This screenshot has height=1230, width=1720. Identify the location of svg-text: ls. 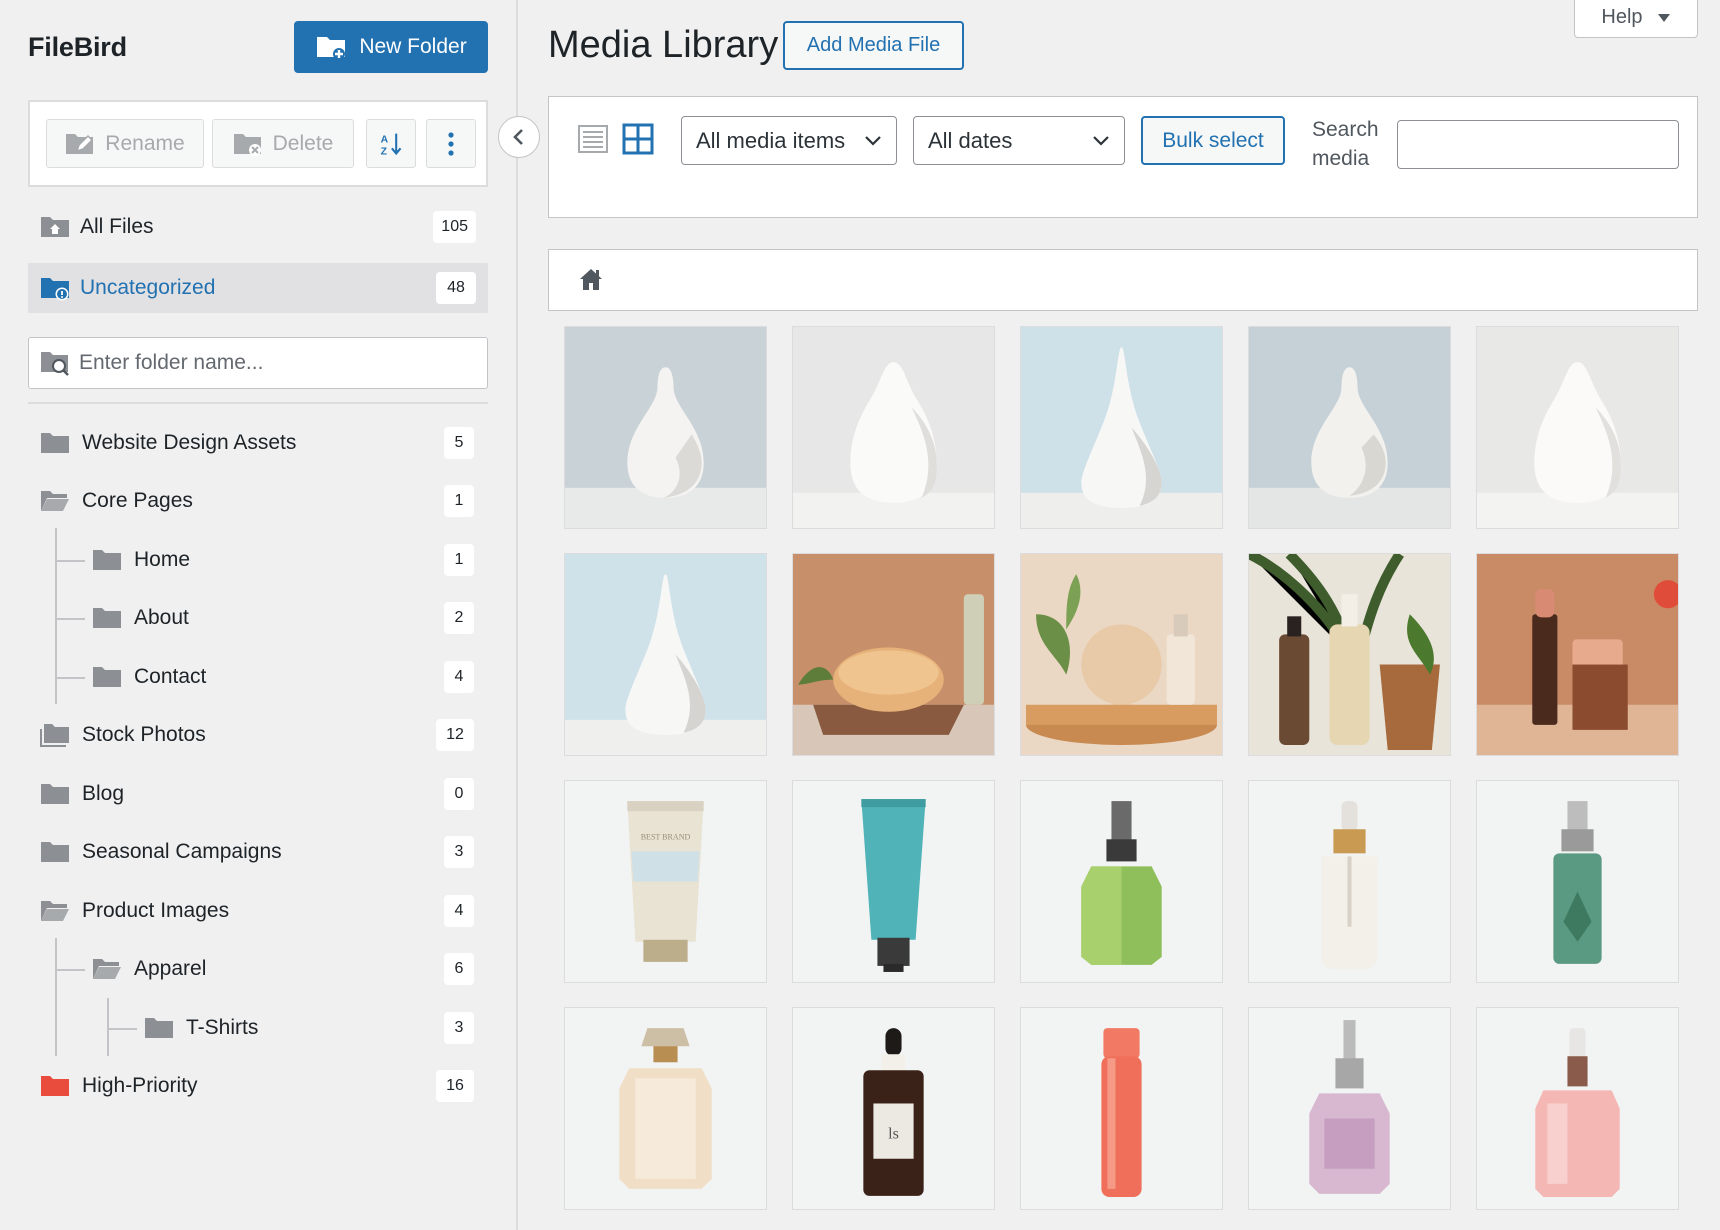
(893, 1134).